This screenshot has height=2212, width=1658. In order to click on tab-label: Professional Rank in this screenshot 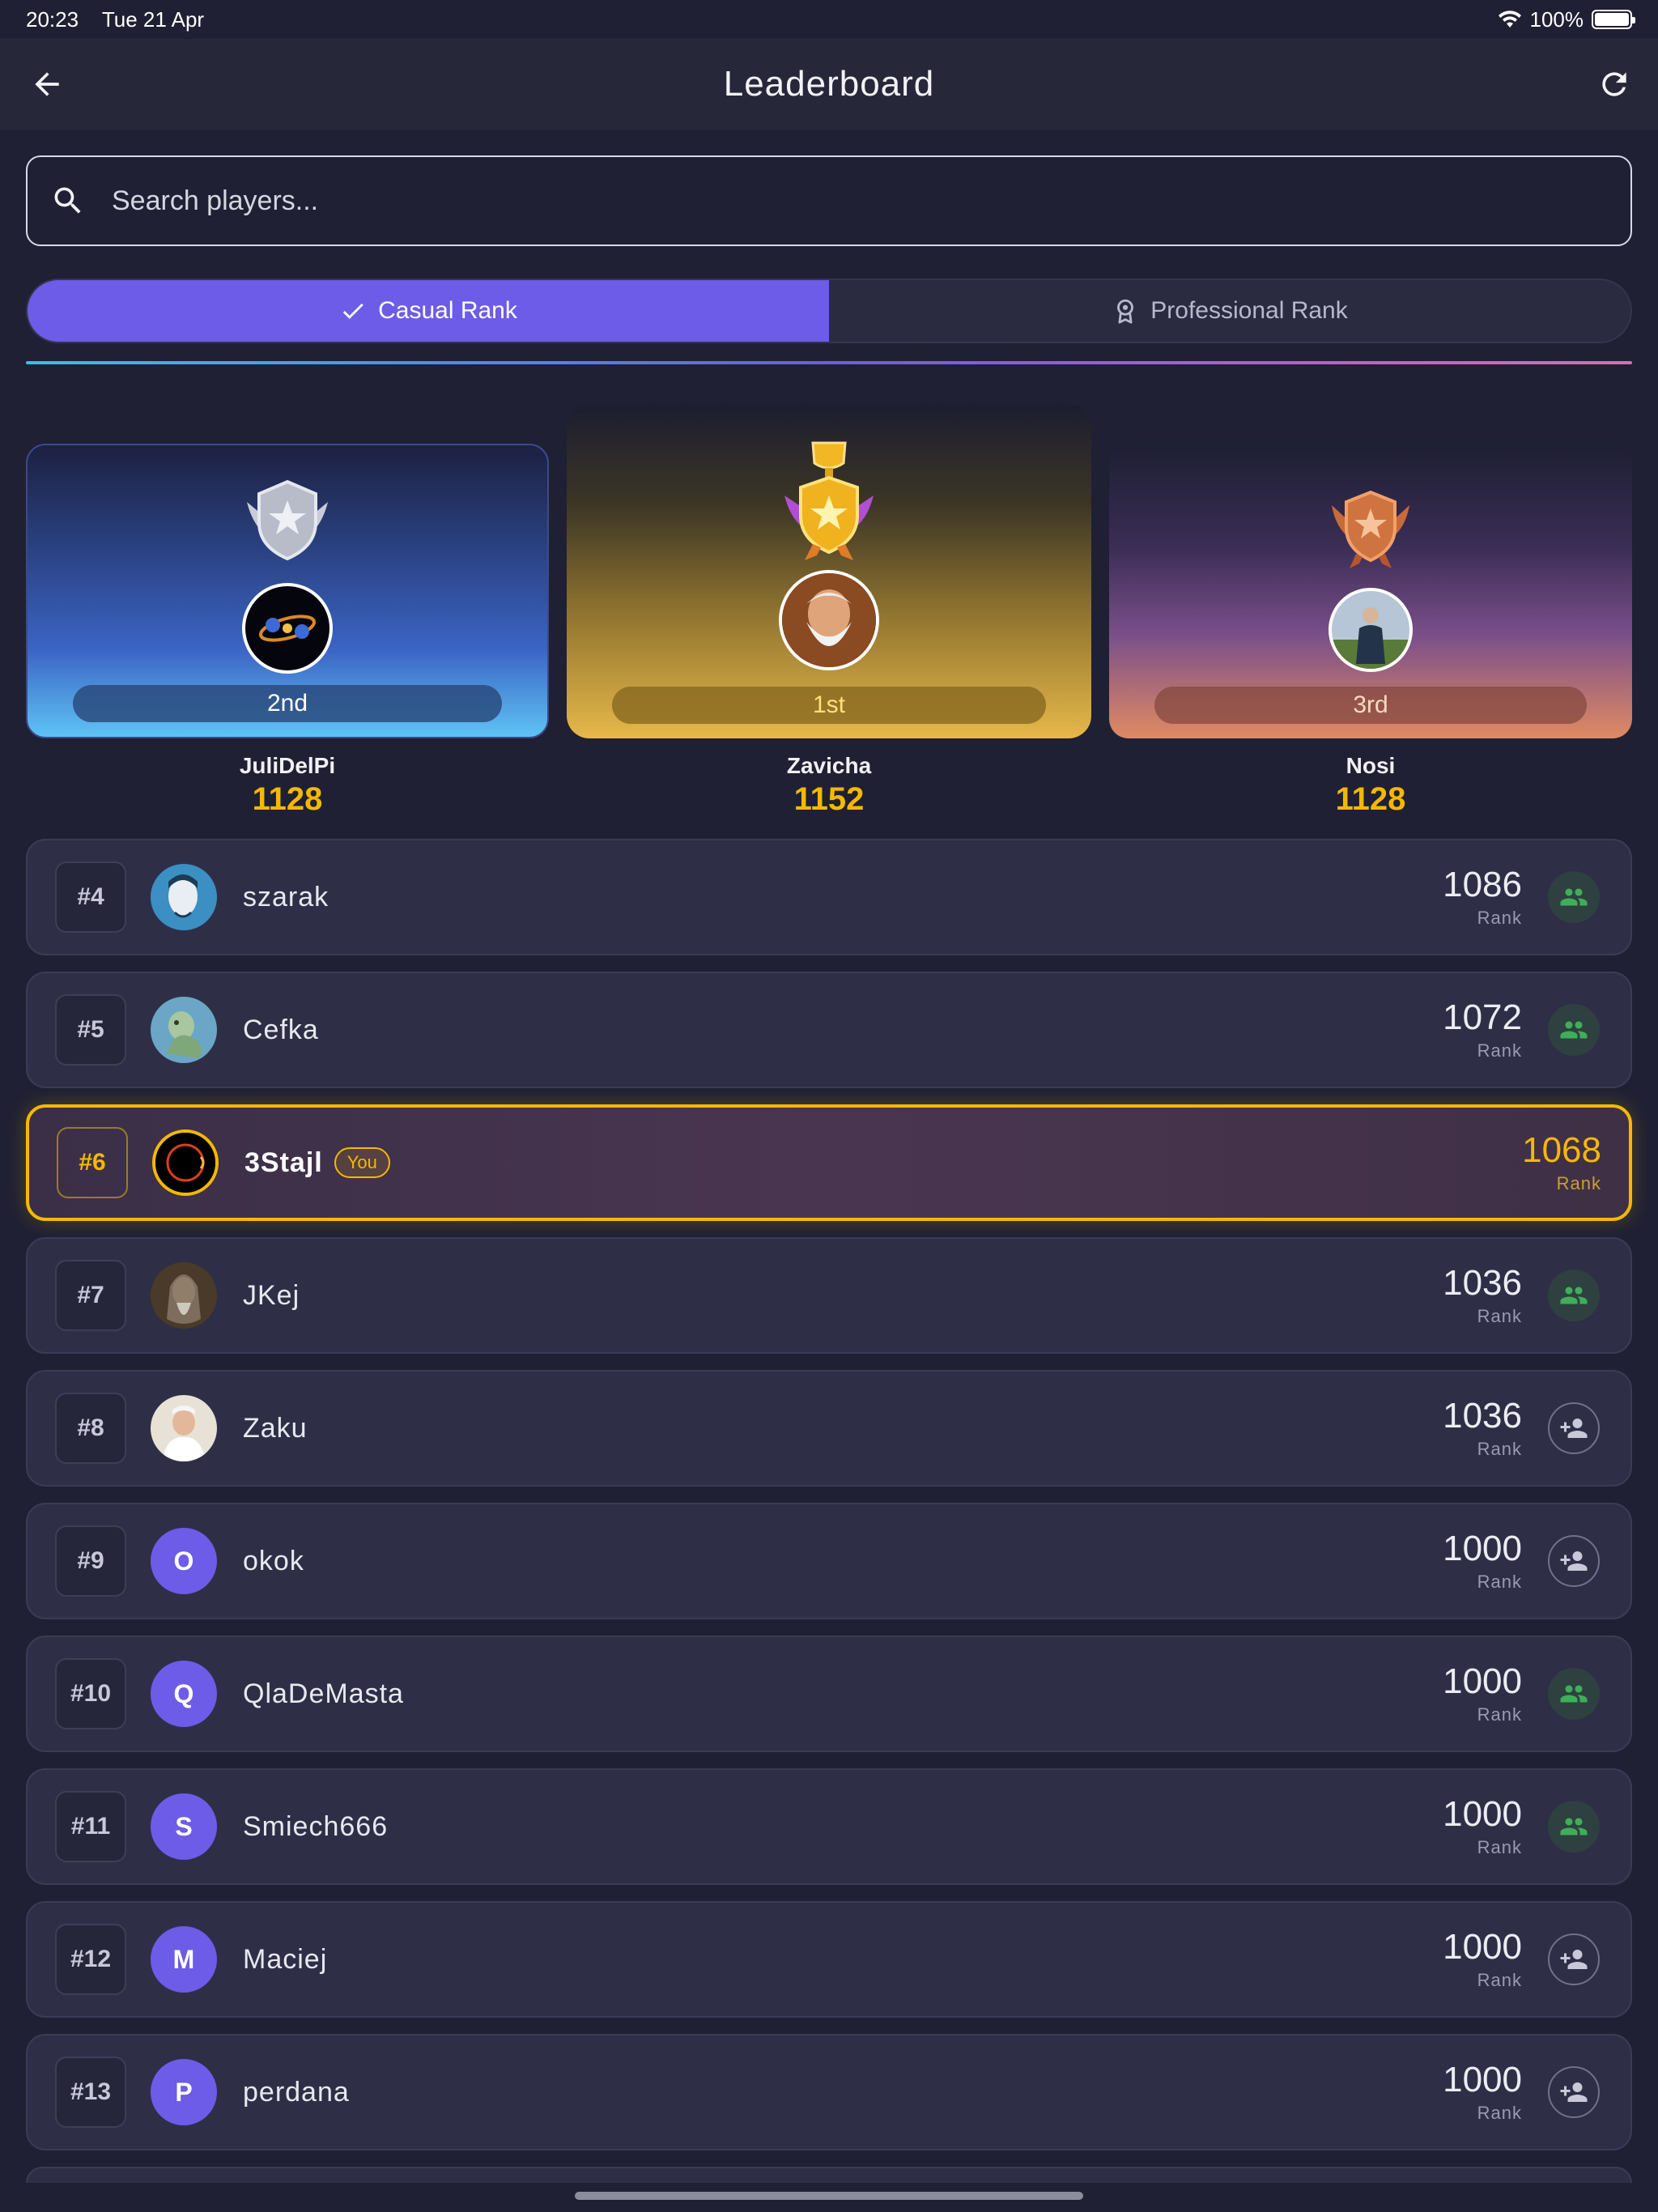, I will do `click(1249, 311)`.